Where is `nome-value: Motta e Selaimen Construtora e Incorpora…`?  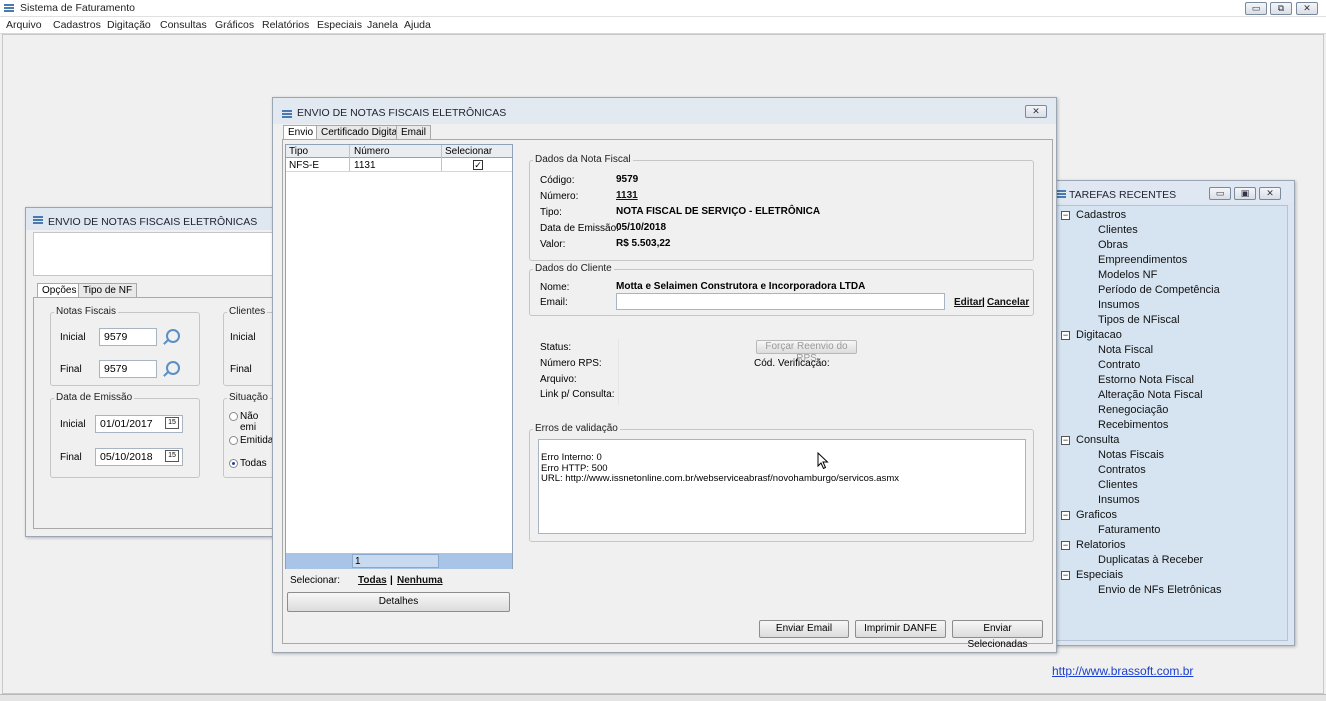 nome-value: Motta e Selaimen Construtora e Incorpora… is located at coordinates (741, 286).